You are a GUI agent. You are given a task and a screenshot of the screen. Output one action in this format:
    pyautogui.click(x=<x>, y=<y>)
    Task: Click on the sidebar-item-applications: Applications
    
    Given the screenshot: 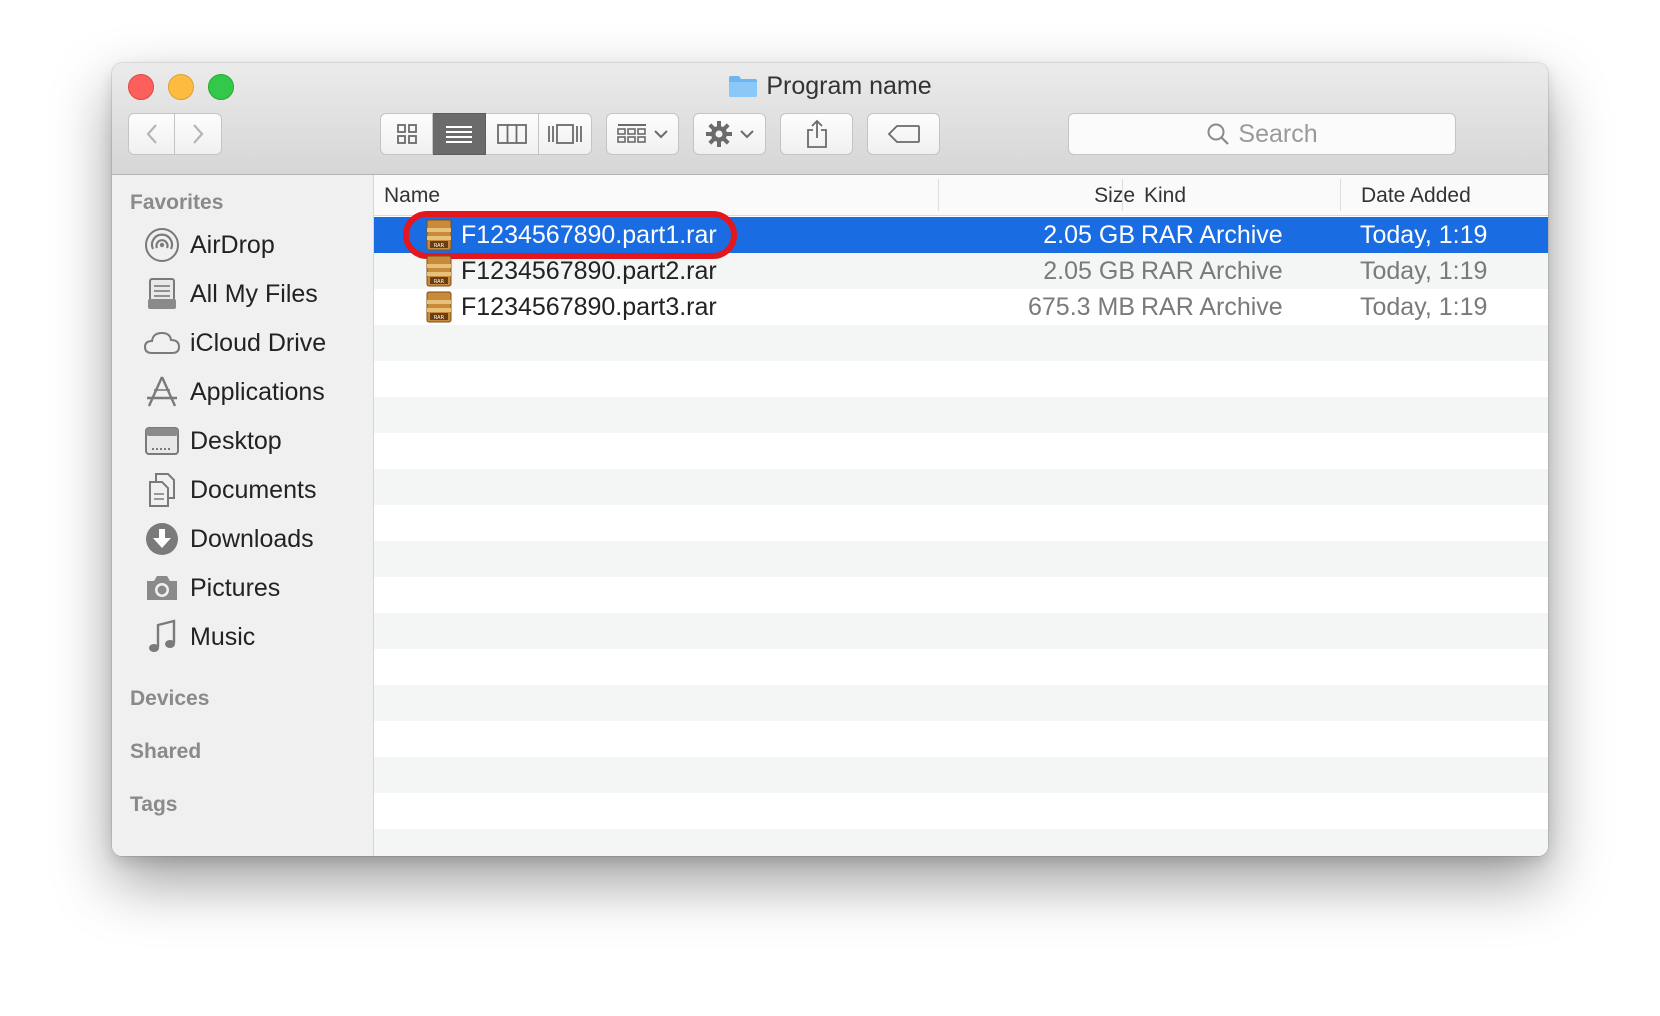 What is the action you would take?
    pyautogui.click(x=233, y=392)
    